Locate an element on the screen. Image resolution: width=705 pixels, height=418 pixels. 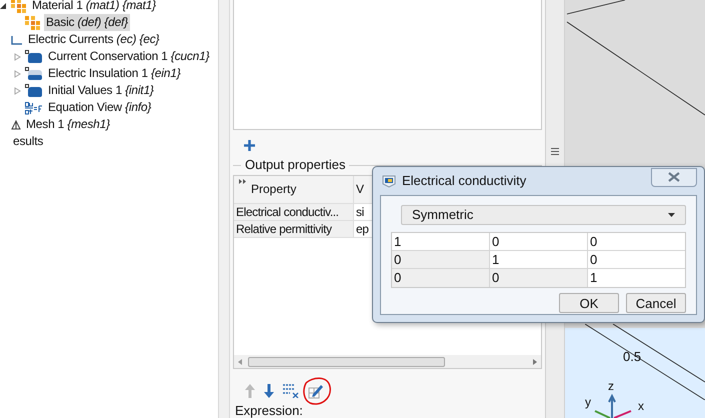
app-logo-icon is located at coordinates (389, 181).